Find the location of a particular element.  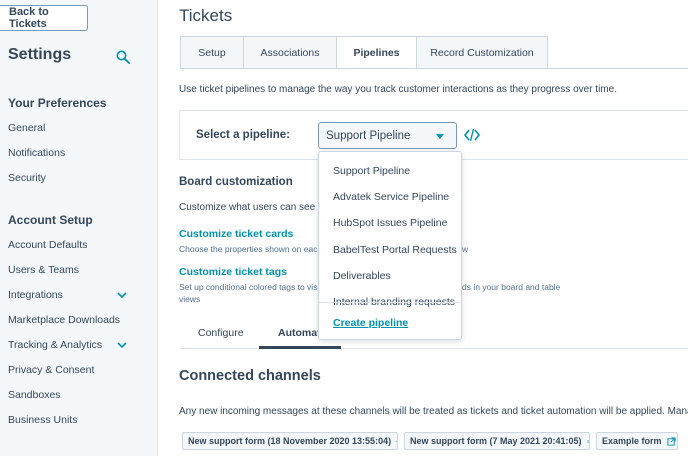

pipeline-select: Support Pipeline is located at coordinates (387, 135).